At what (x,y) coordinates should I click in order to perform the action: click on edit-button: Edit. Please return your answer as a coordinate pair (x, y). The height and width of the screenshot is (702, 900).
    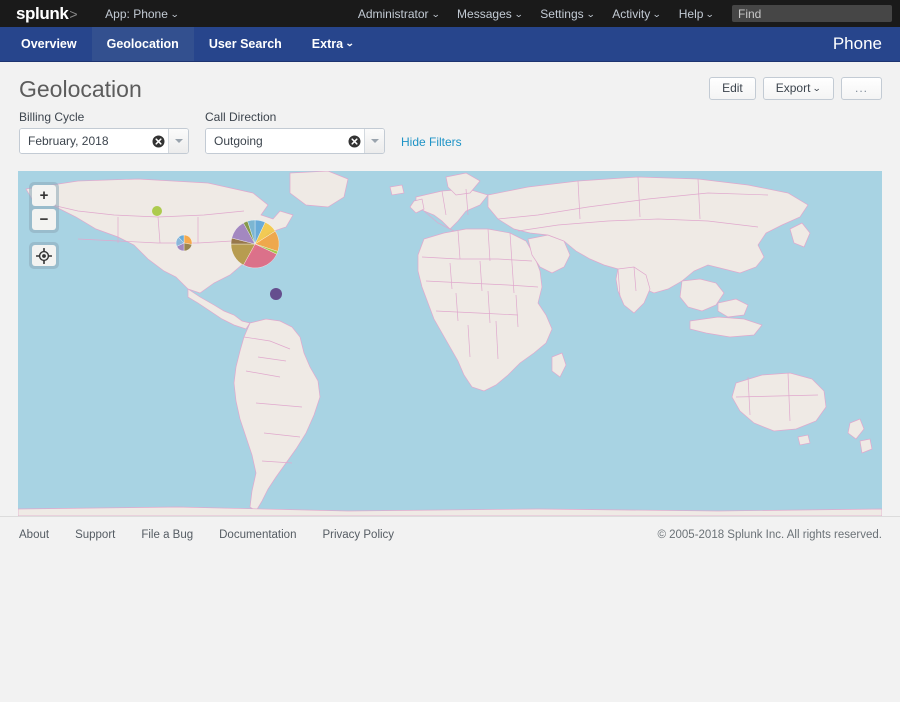
    Looking at the image, I should click on (732, 88).